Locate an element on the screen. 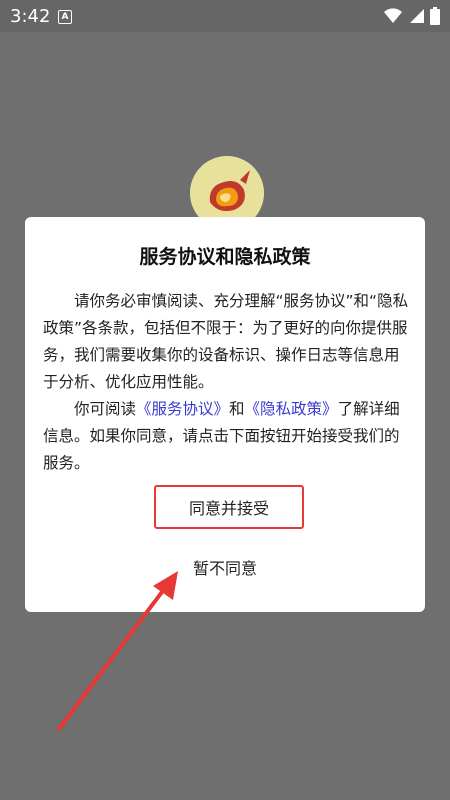 Image resolution: width=450 pixels, height=800 pixels. paragraph-2-and: 和 is located at coordinates (237, 409).